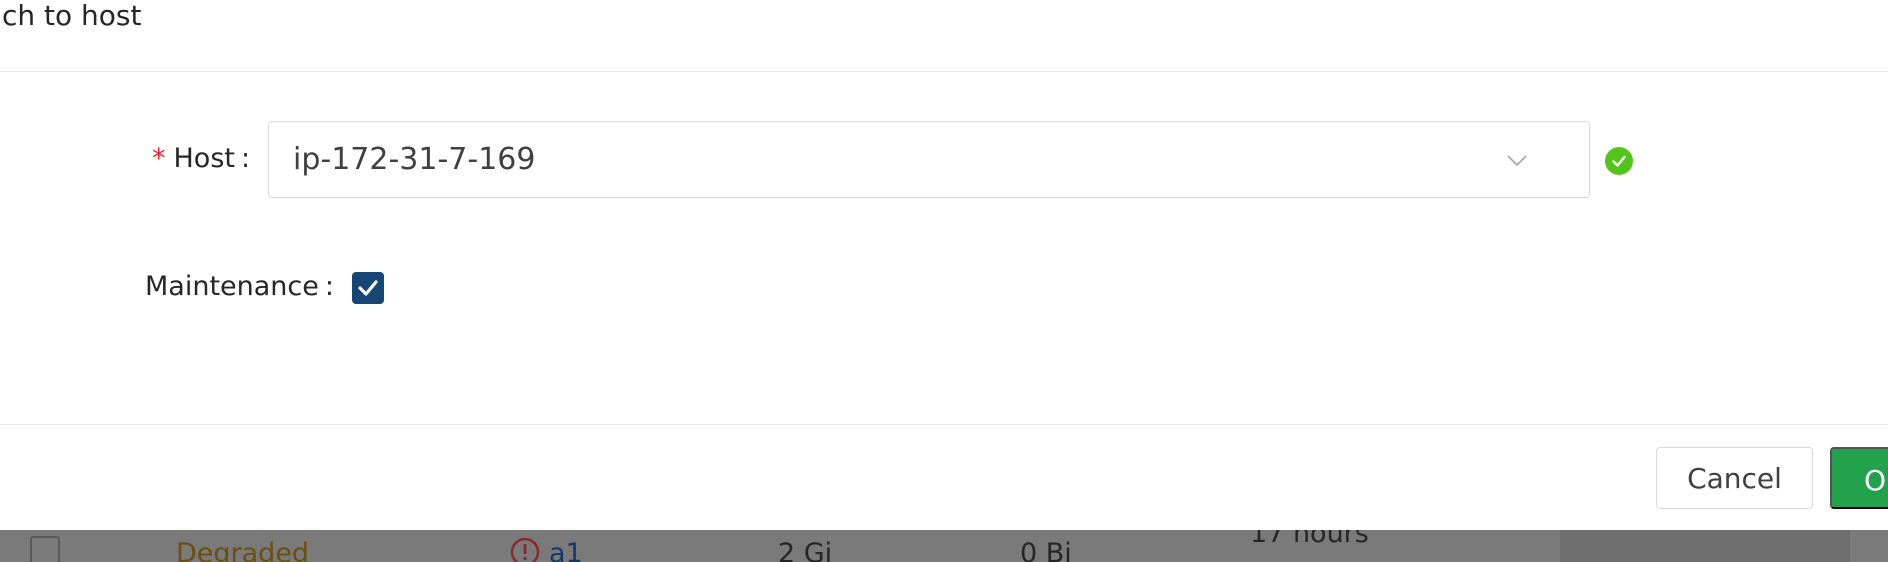 The height and width of the screenshot is (562, 1888). What do you see at coordinates (204, 158) in the screenshot?
I see `host-label-text: Host` at bounding box center [204, 158].